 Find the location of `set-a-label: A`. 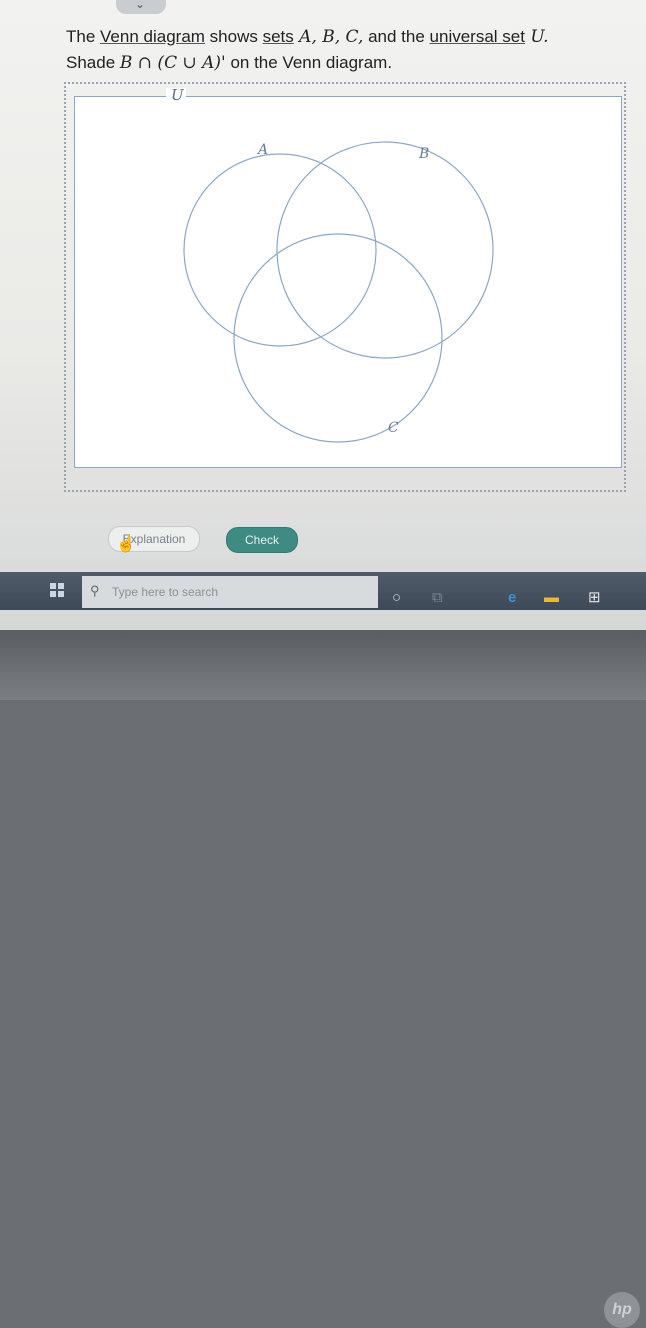

set-a-label: A is located at coordinates (262, 150).